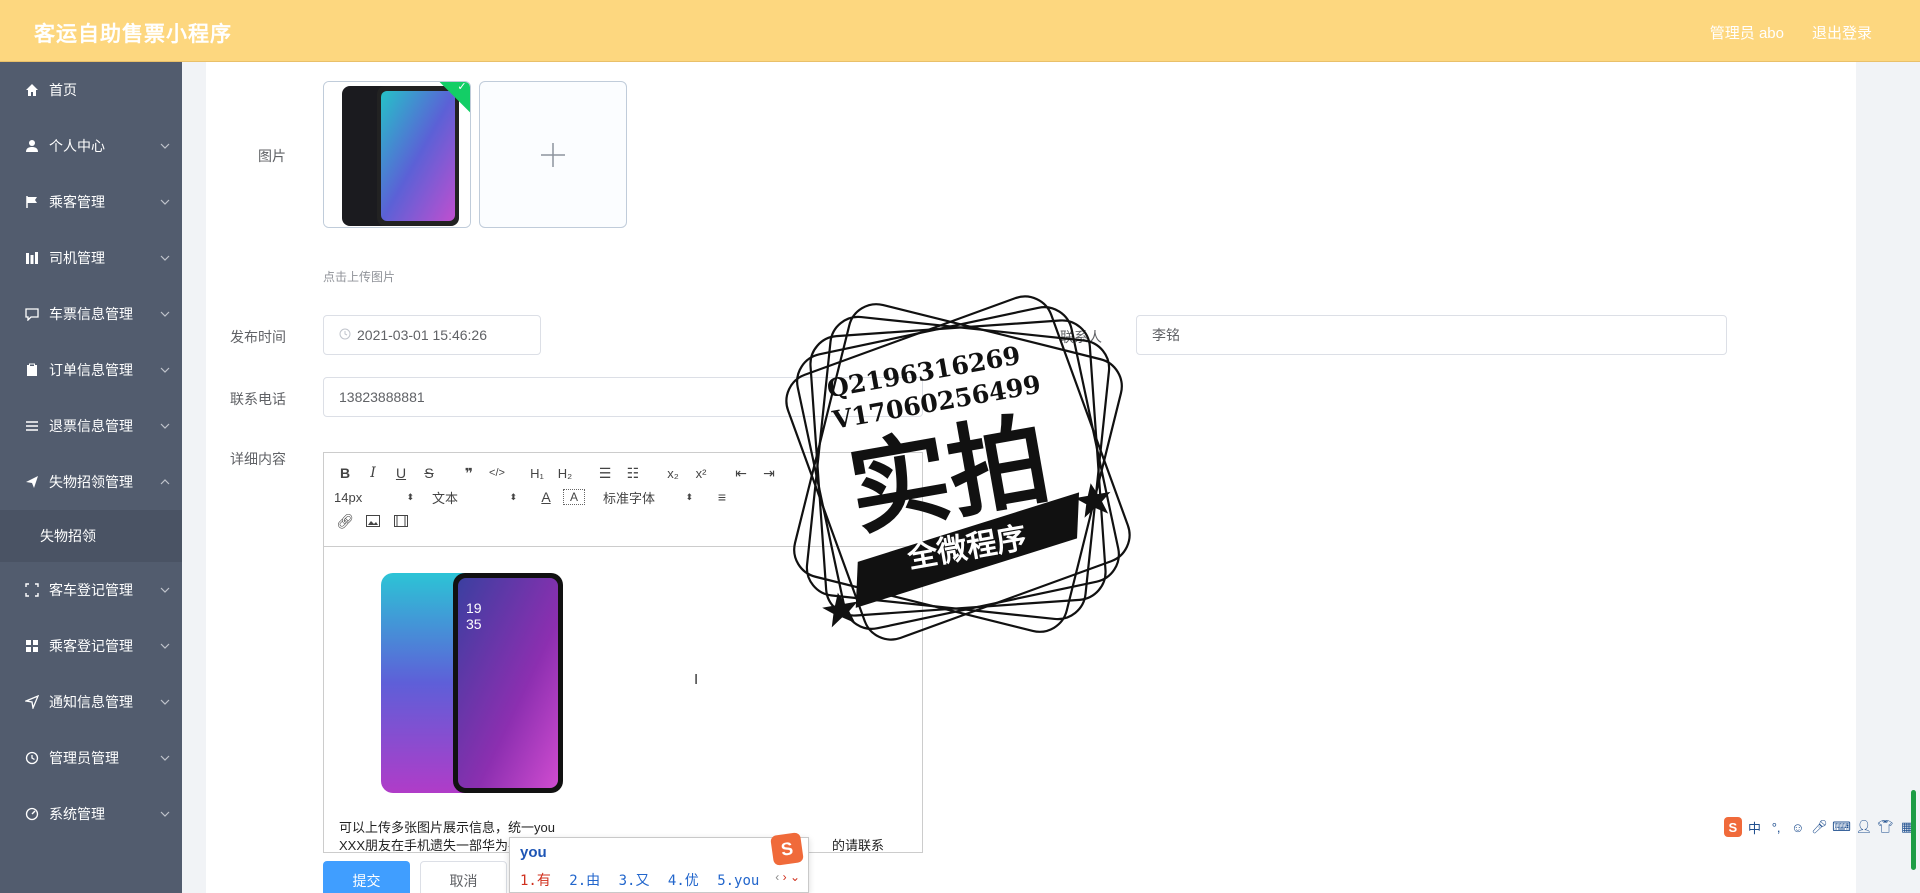  I want to click on ordered-list-icon: ☰, so click(605, 473).